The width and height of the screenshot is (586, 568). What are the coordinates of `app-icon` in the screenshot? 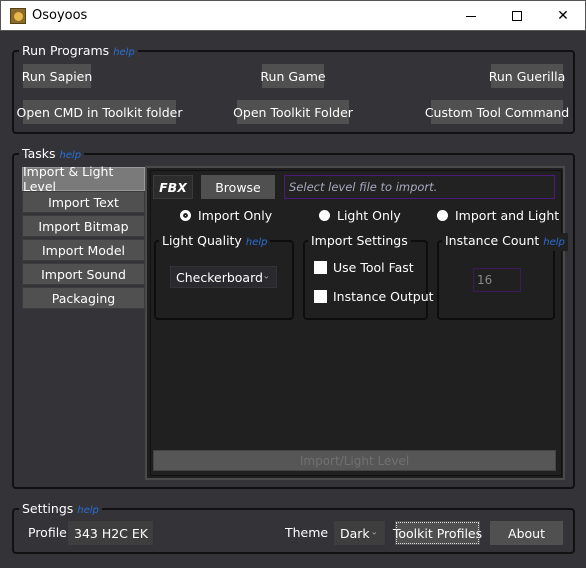 It's located at (18, 16).